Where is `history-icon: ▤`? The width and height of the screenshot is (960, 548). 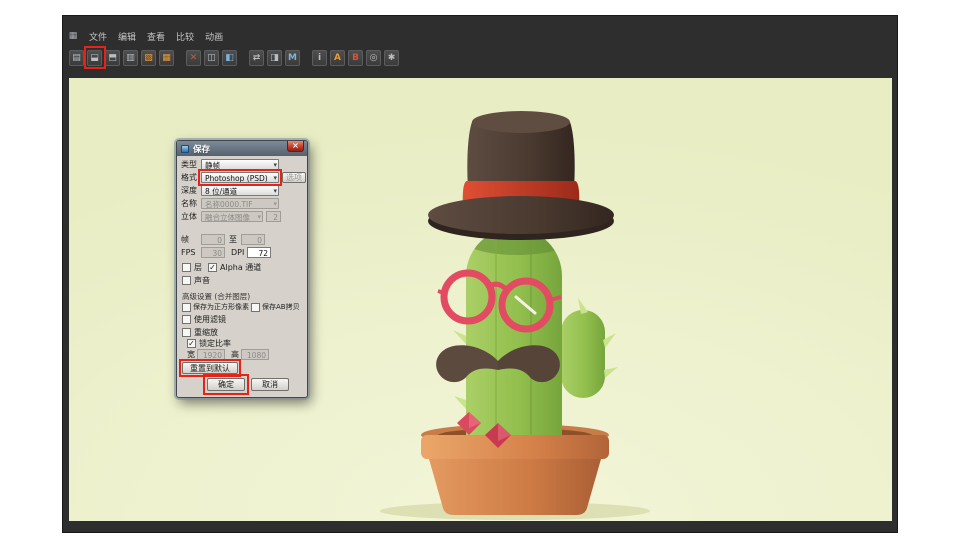
history-icon: ▤ is located at coordinates (76, 58).